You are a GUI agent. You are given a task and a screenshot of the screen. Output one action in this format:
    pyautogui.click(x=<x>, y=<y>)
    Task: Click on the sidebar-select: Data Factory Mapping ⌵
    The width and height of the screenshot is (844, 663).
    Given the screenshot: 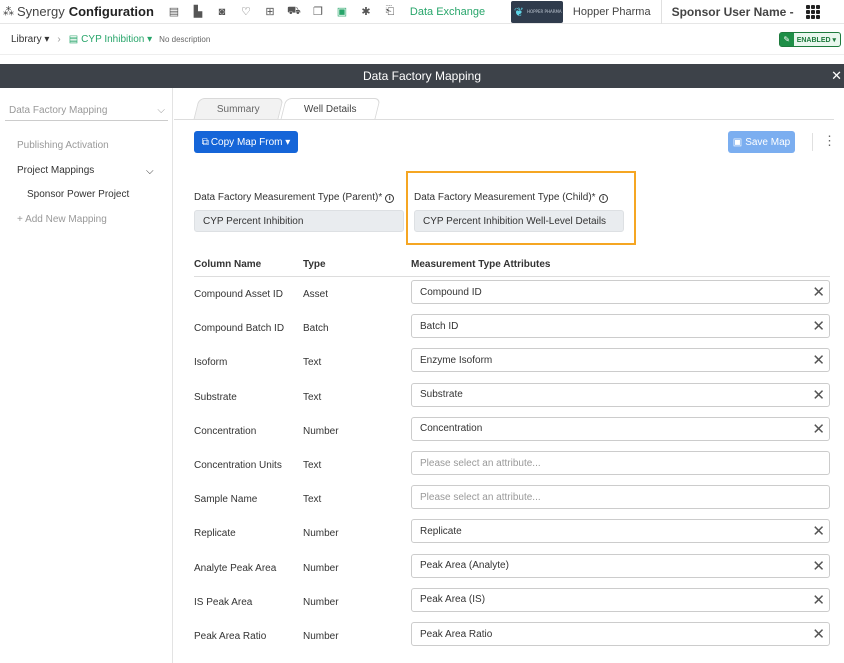 What is the action you would take?
    pyautogui.click(x=86, y=111)
    